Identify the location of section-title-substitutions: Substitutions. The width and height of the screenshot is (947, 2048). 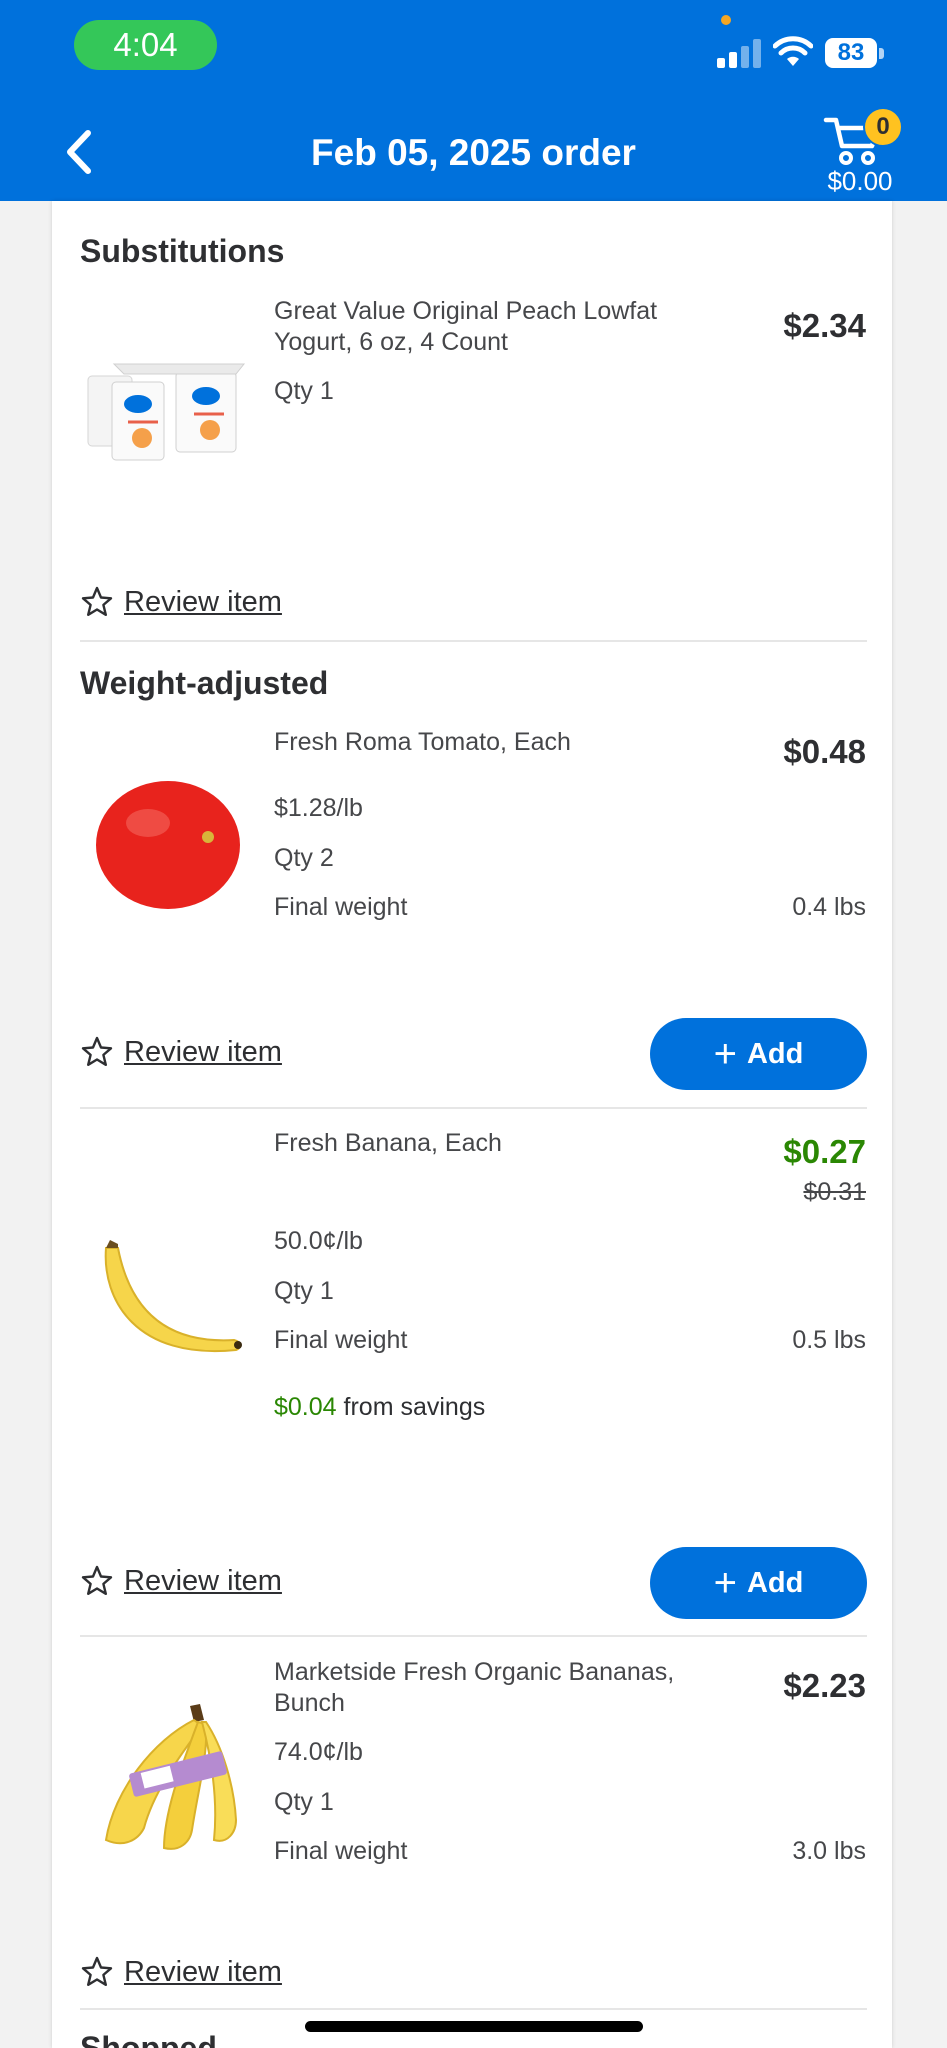
(182, 251).